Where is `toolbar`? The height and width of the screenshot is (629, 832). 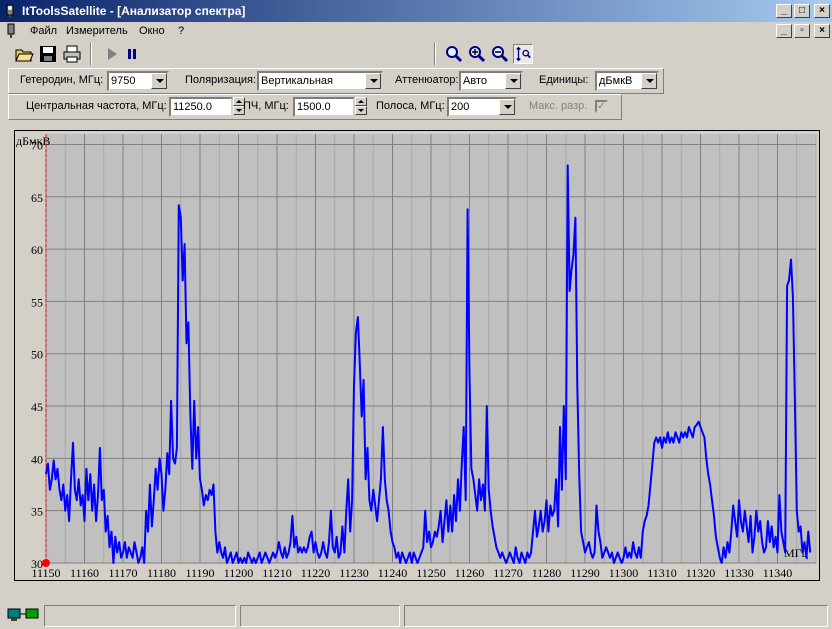
toolbar is located at coordinates (416, 54).